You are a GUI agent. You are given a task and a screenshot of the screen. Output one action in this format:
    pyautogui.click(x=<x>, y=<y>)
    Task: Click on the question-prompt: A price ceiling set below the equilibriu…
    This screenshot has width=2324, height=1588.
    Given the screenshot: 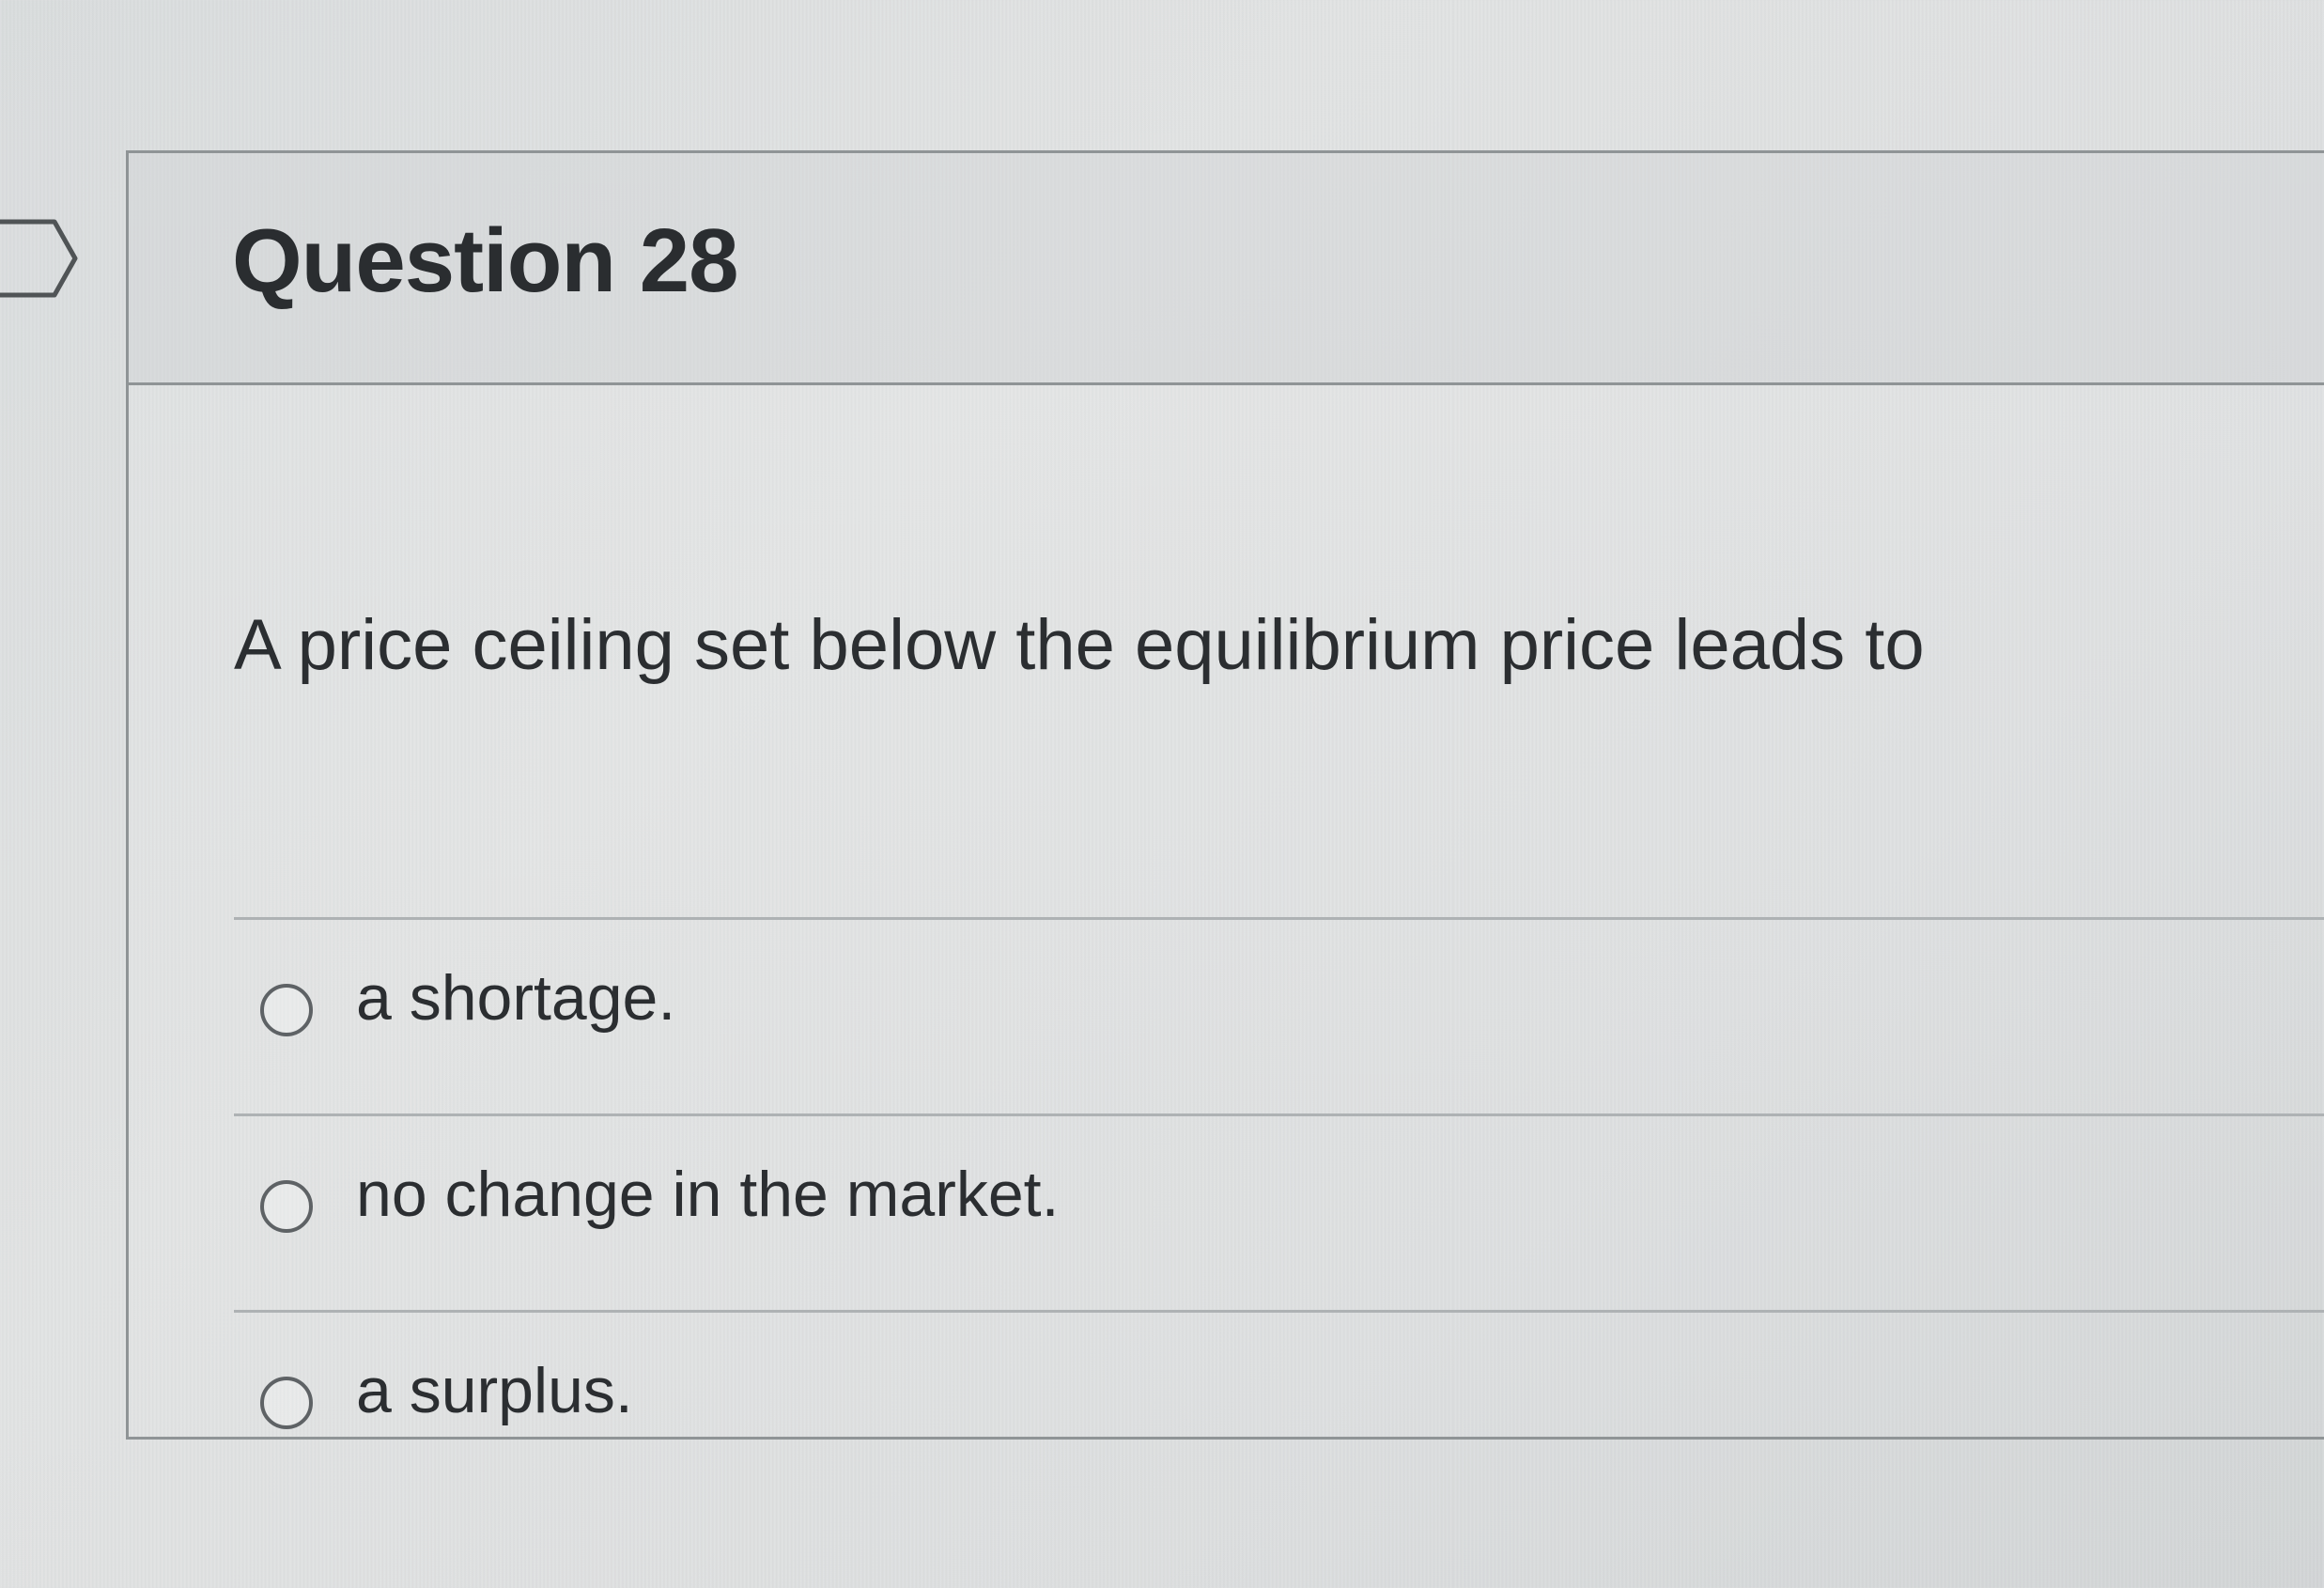 What is the action you would take?
    pyautogui.click(x=1080, y=645)
    